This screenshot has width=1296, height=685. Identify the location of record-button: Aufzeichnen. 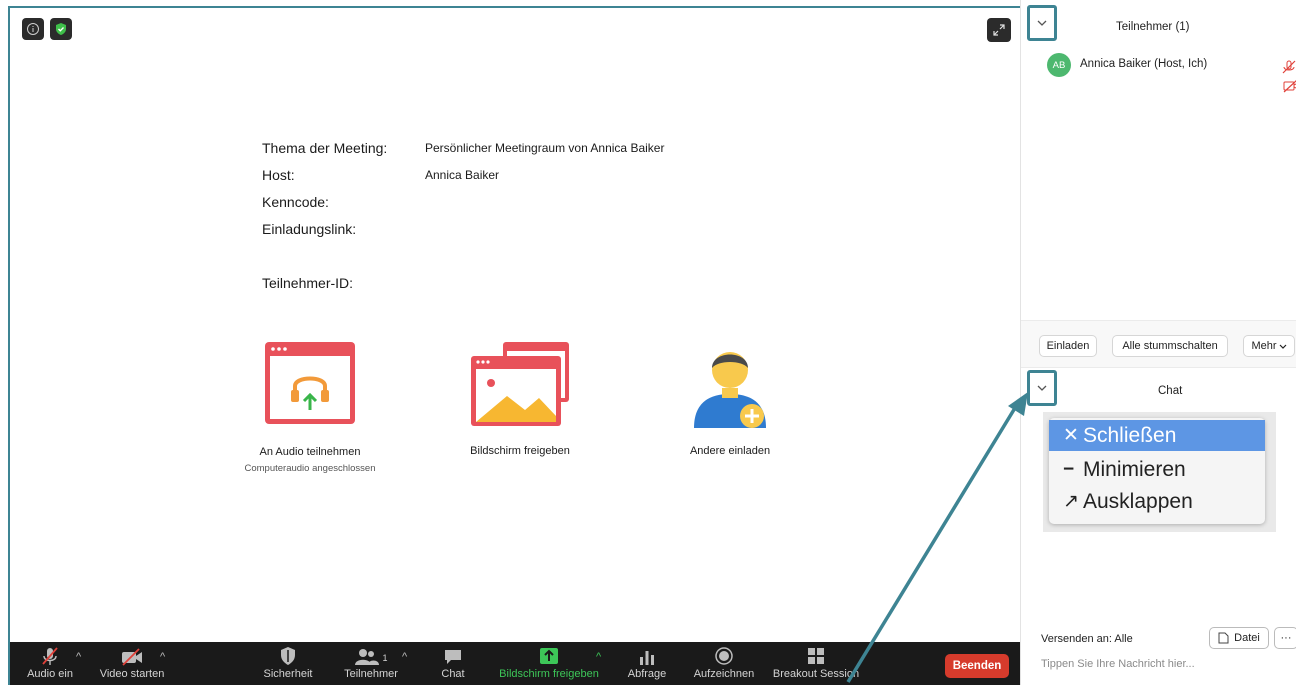
(724, 663).